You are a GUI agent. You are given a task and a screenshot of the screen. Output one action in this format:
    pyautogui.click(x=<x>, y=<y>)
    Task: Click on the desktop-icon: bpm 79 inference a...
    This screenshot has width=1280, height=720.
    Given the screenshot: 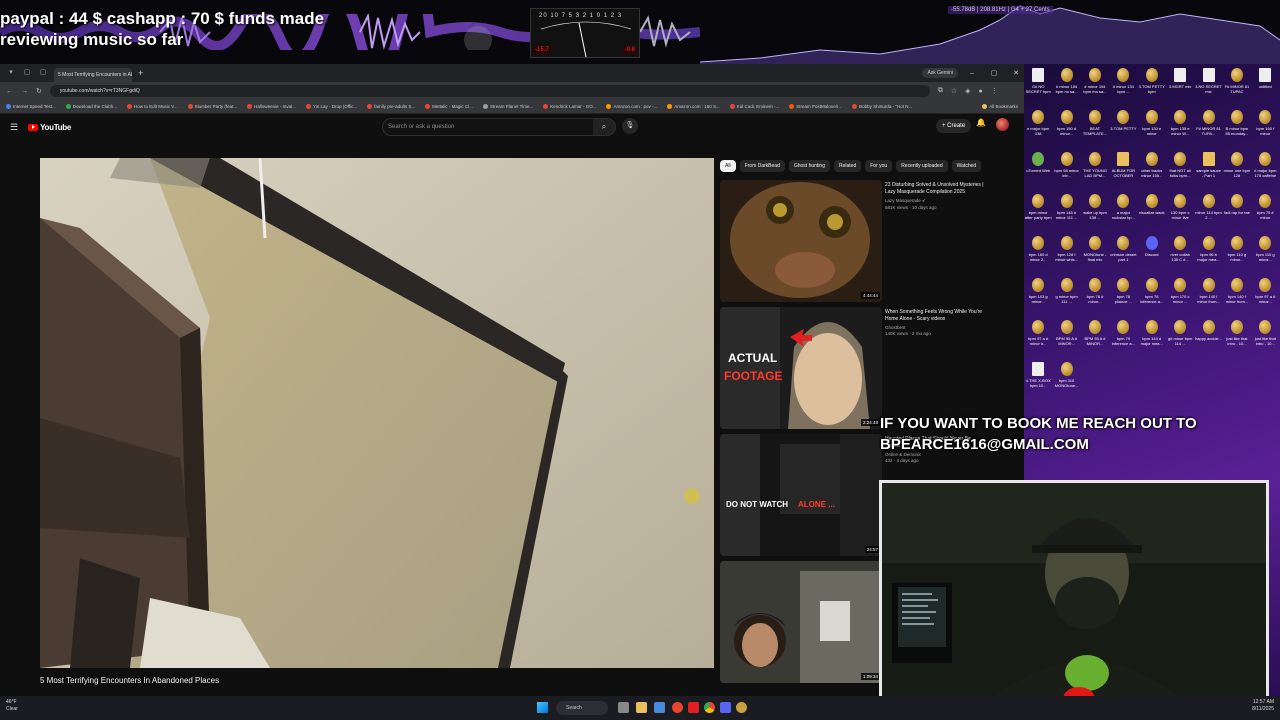 What is the action you would take?
    pyautogui.click(x=1123, y=341)
    